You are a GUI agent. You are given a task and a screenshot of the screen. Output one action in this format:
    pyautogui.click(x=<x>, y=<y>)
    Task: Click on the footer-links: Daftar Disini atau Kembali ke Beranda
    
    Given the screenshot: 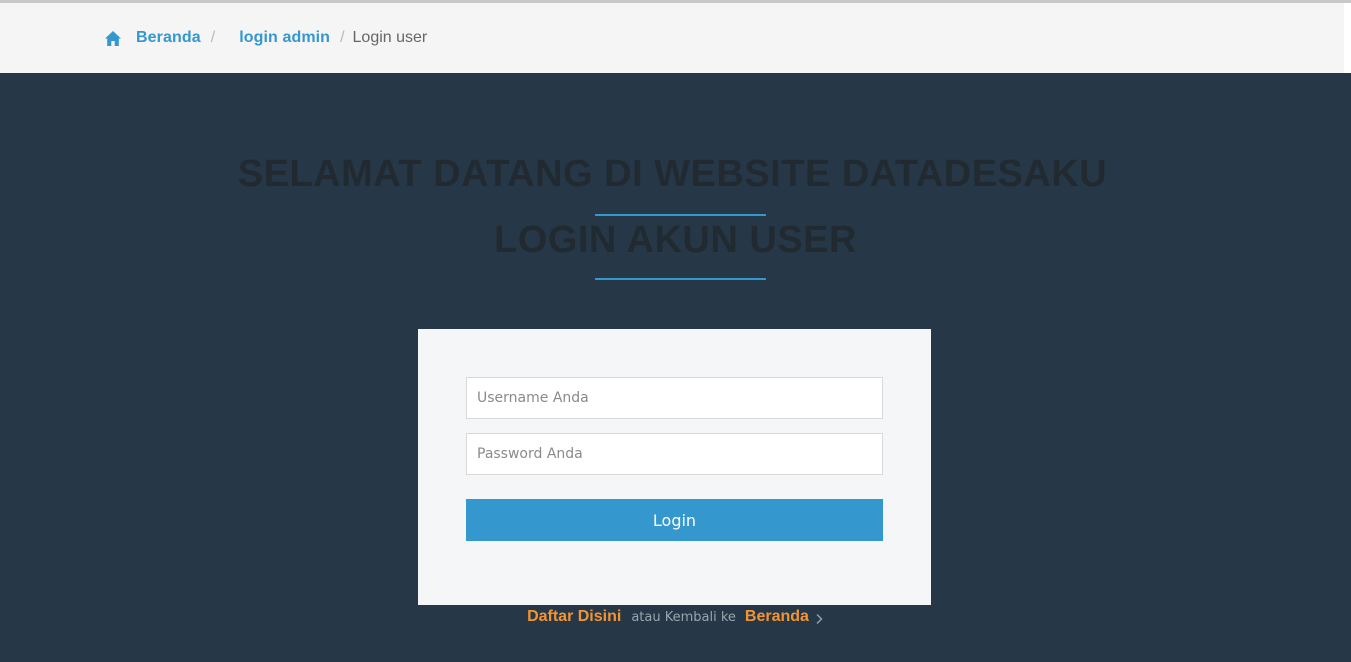 What is the action you would take?
    pyautogui.click(x=675, y=617)
    